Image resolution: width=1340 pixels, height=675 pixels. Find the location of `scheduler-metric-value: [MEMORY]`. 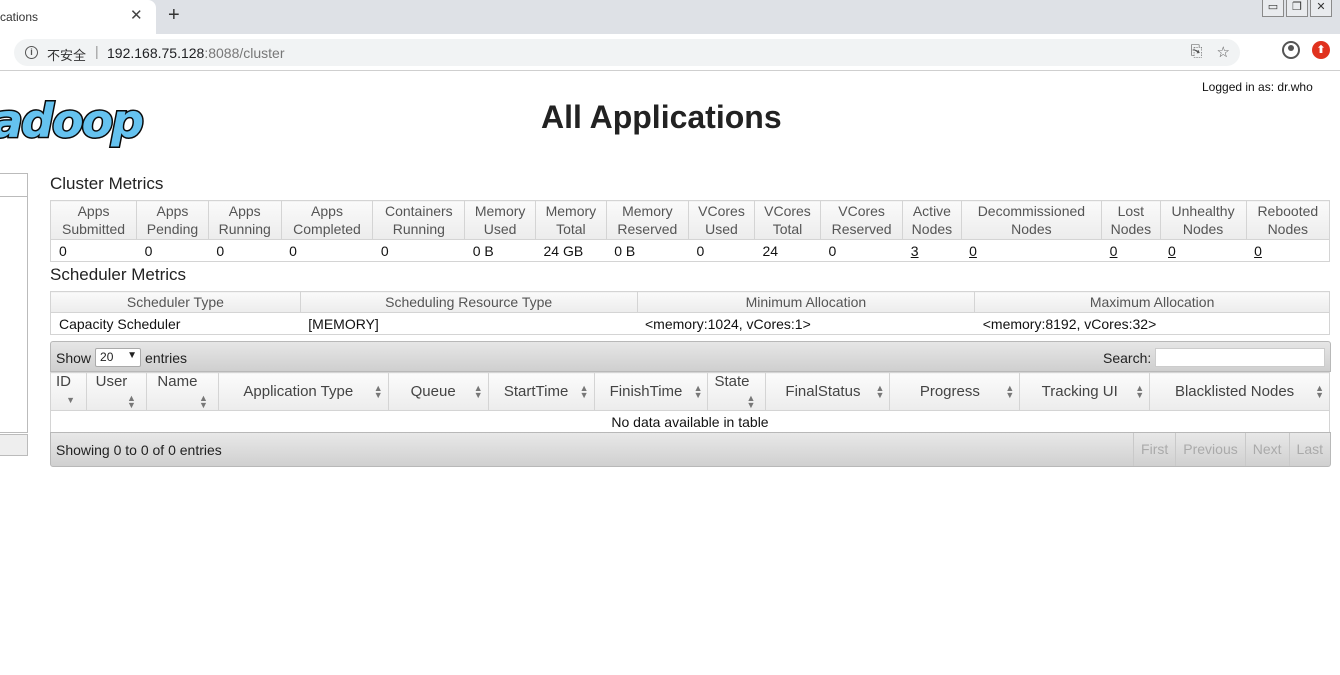

scheduler-metric-value: [MEMORY] is located at coordinates (468, 323).